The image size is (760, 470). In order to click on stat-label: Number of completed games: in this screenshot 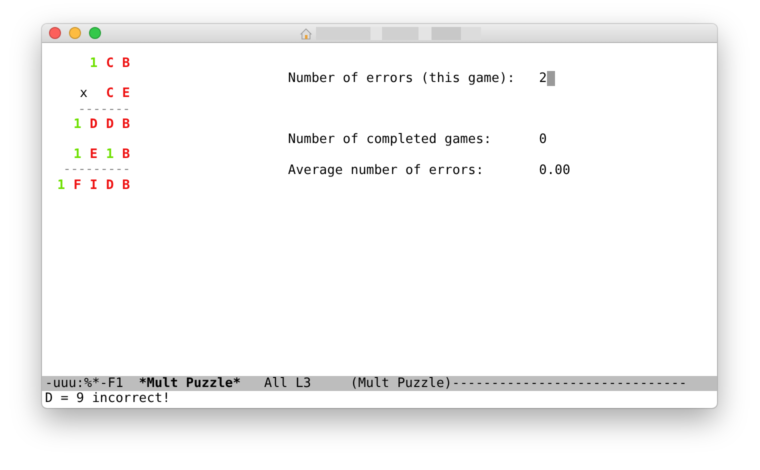, I will do `click(390, 140)`.